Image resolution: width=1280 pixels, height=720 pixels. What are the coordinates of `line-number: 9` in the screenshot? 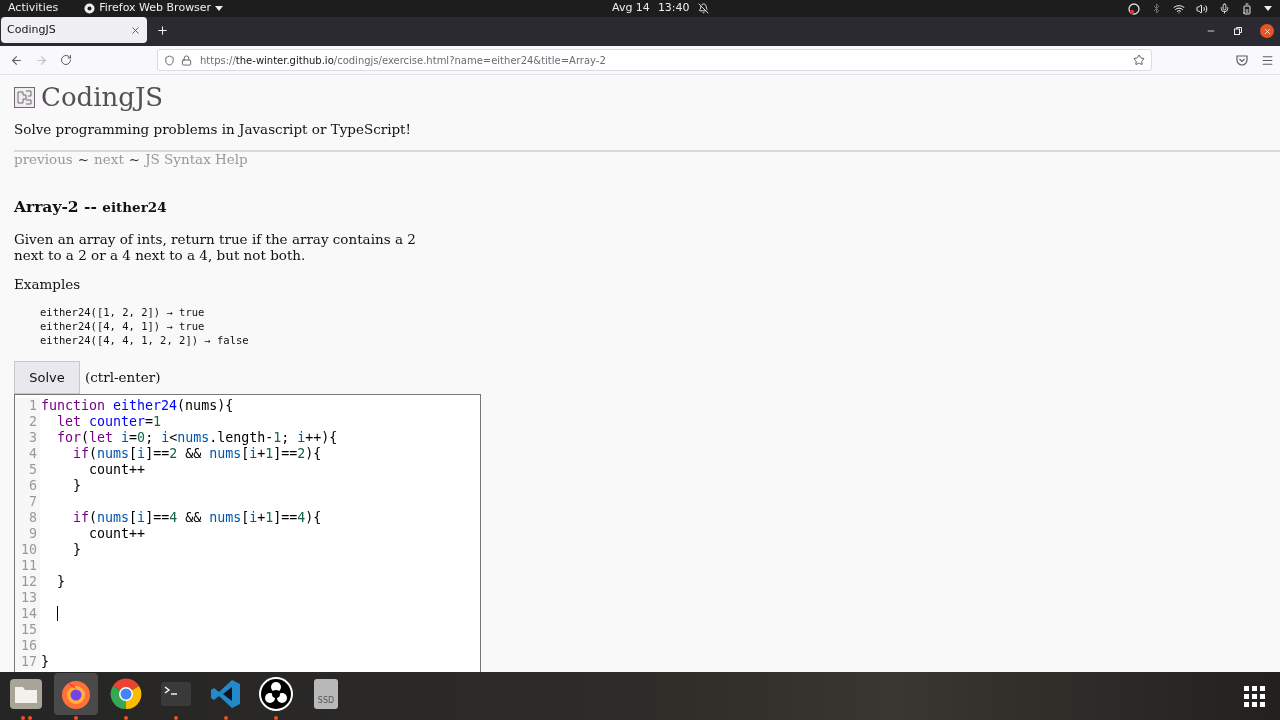 It's located at (26, 534).